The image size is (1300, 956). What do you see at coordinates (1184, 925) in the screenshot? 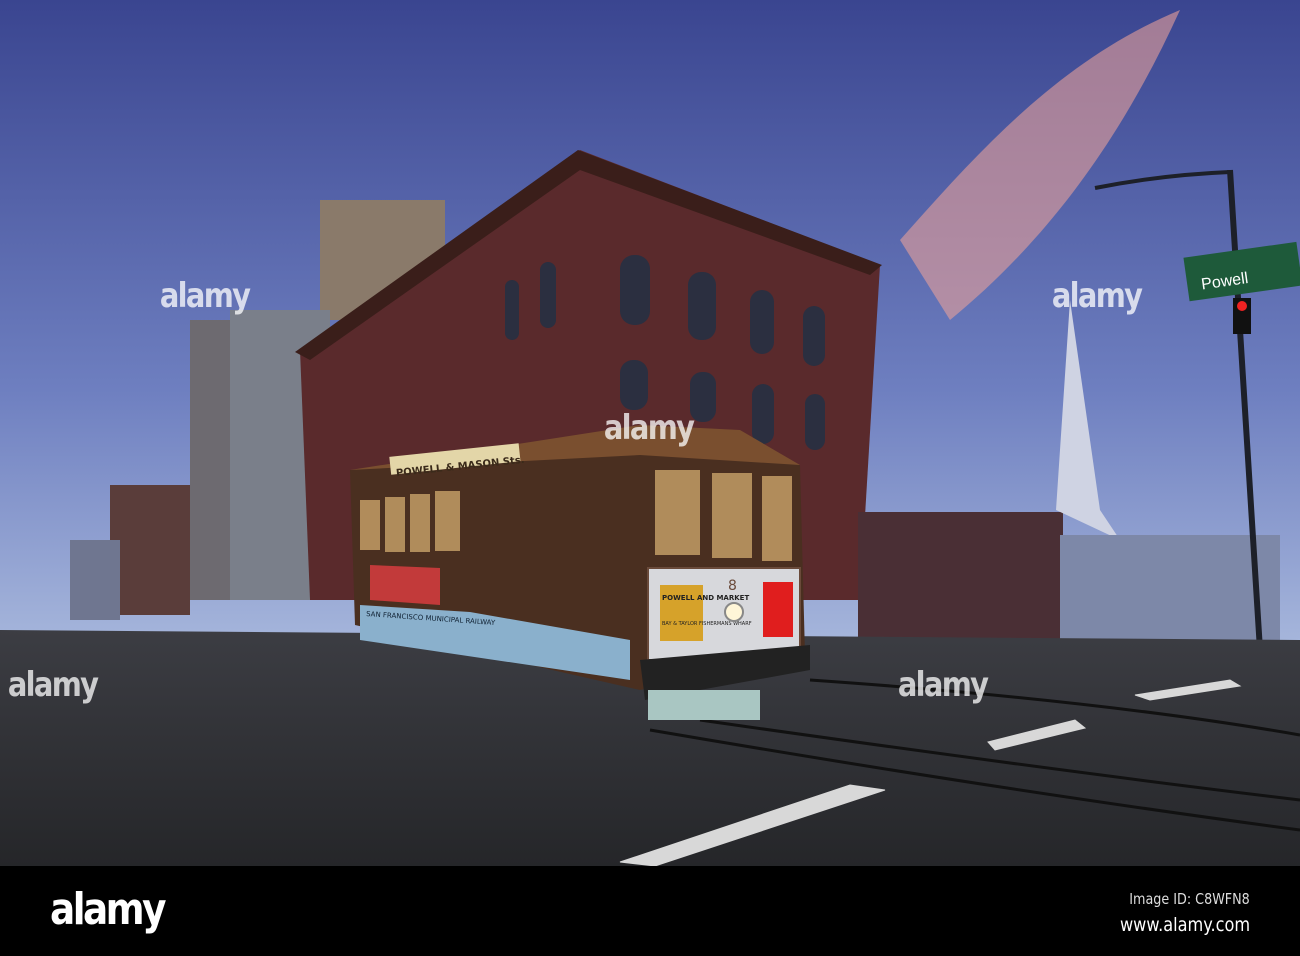
I see `site-url: www.alamy.com` at bounding box center [1184, 925].